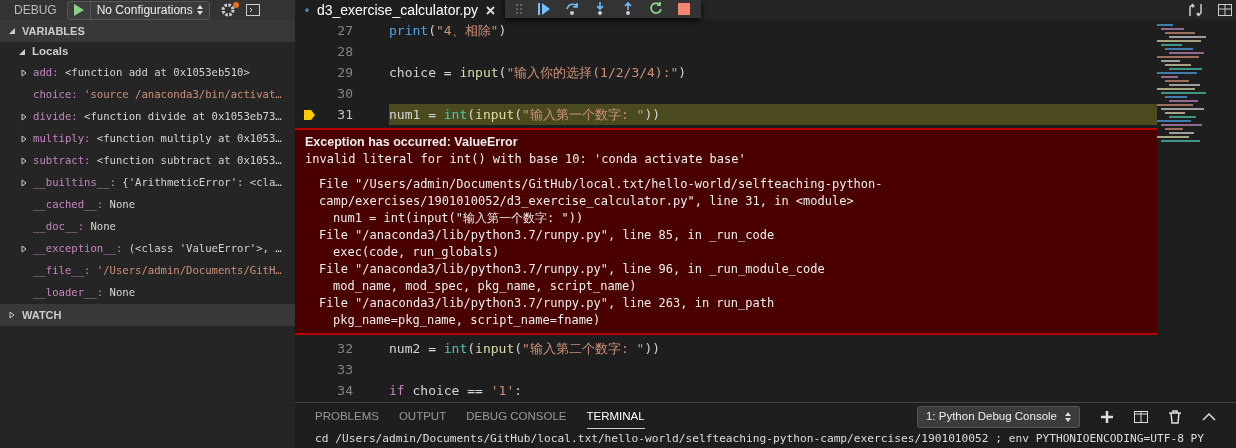 This screenshot has width=1236, height=448. Describe the element at coordinates (147, 31) in the screenshot. I see `section-header: VARIABLES` at that location.